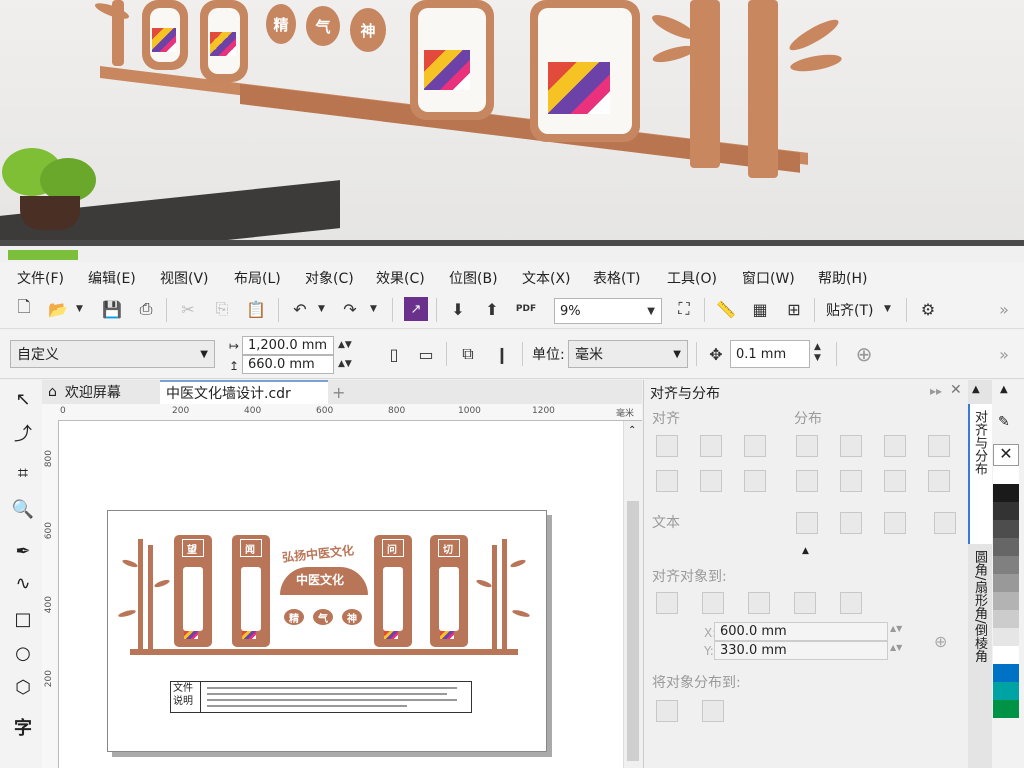 The image size is (1024, 768). I want to click on height-stepper-icon: ▲▼, so click(345, 364).